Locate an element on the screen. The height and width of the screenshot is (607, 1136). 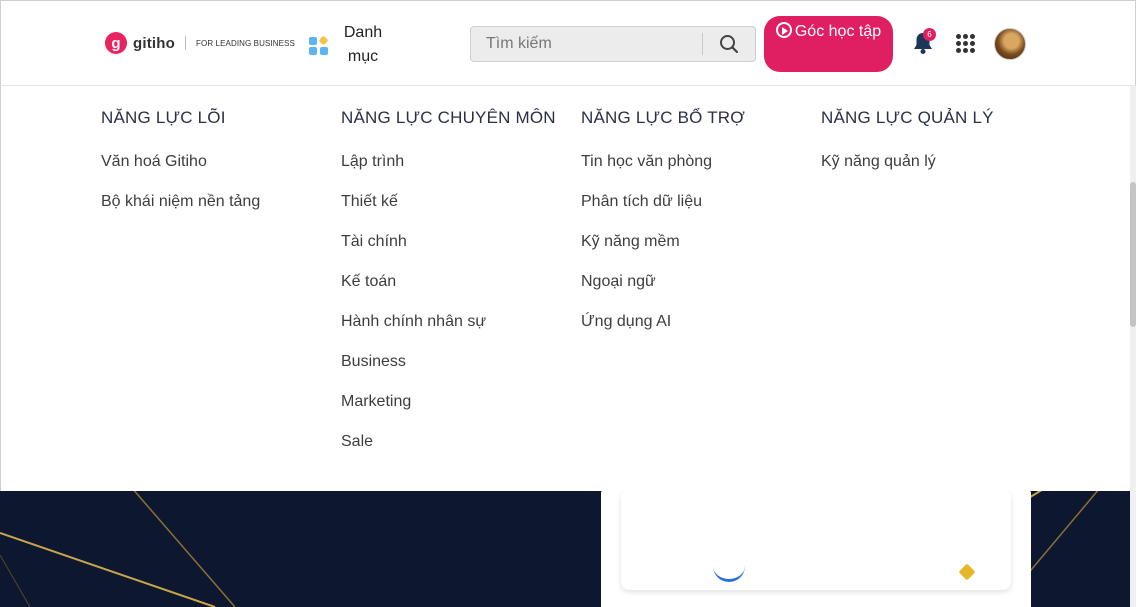
menu-column-management: NĂNG LỰC QUẢN LÝ Kỹ năng quản lý is located at coordinates (907, 145).